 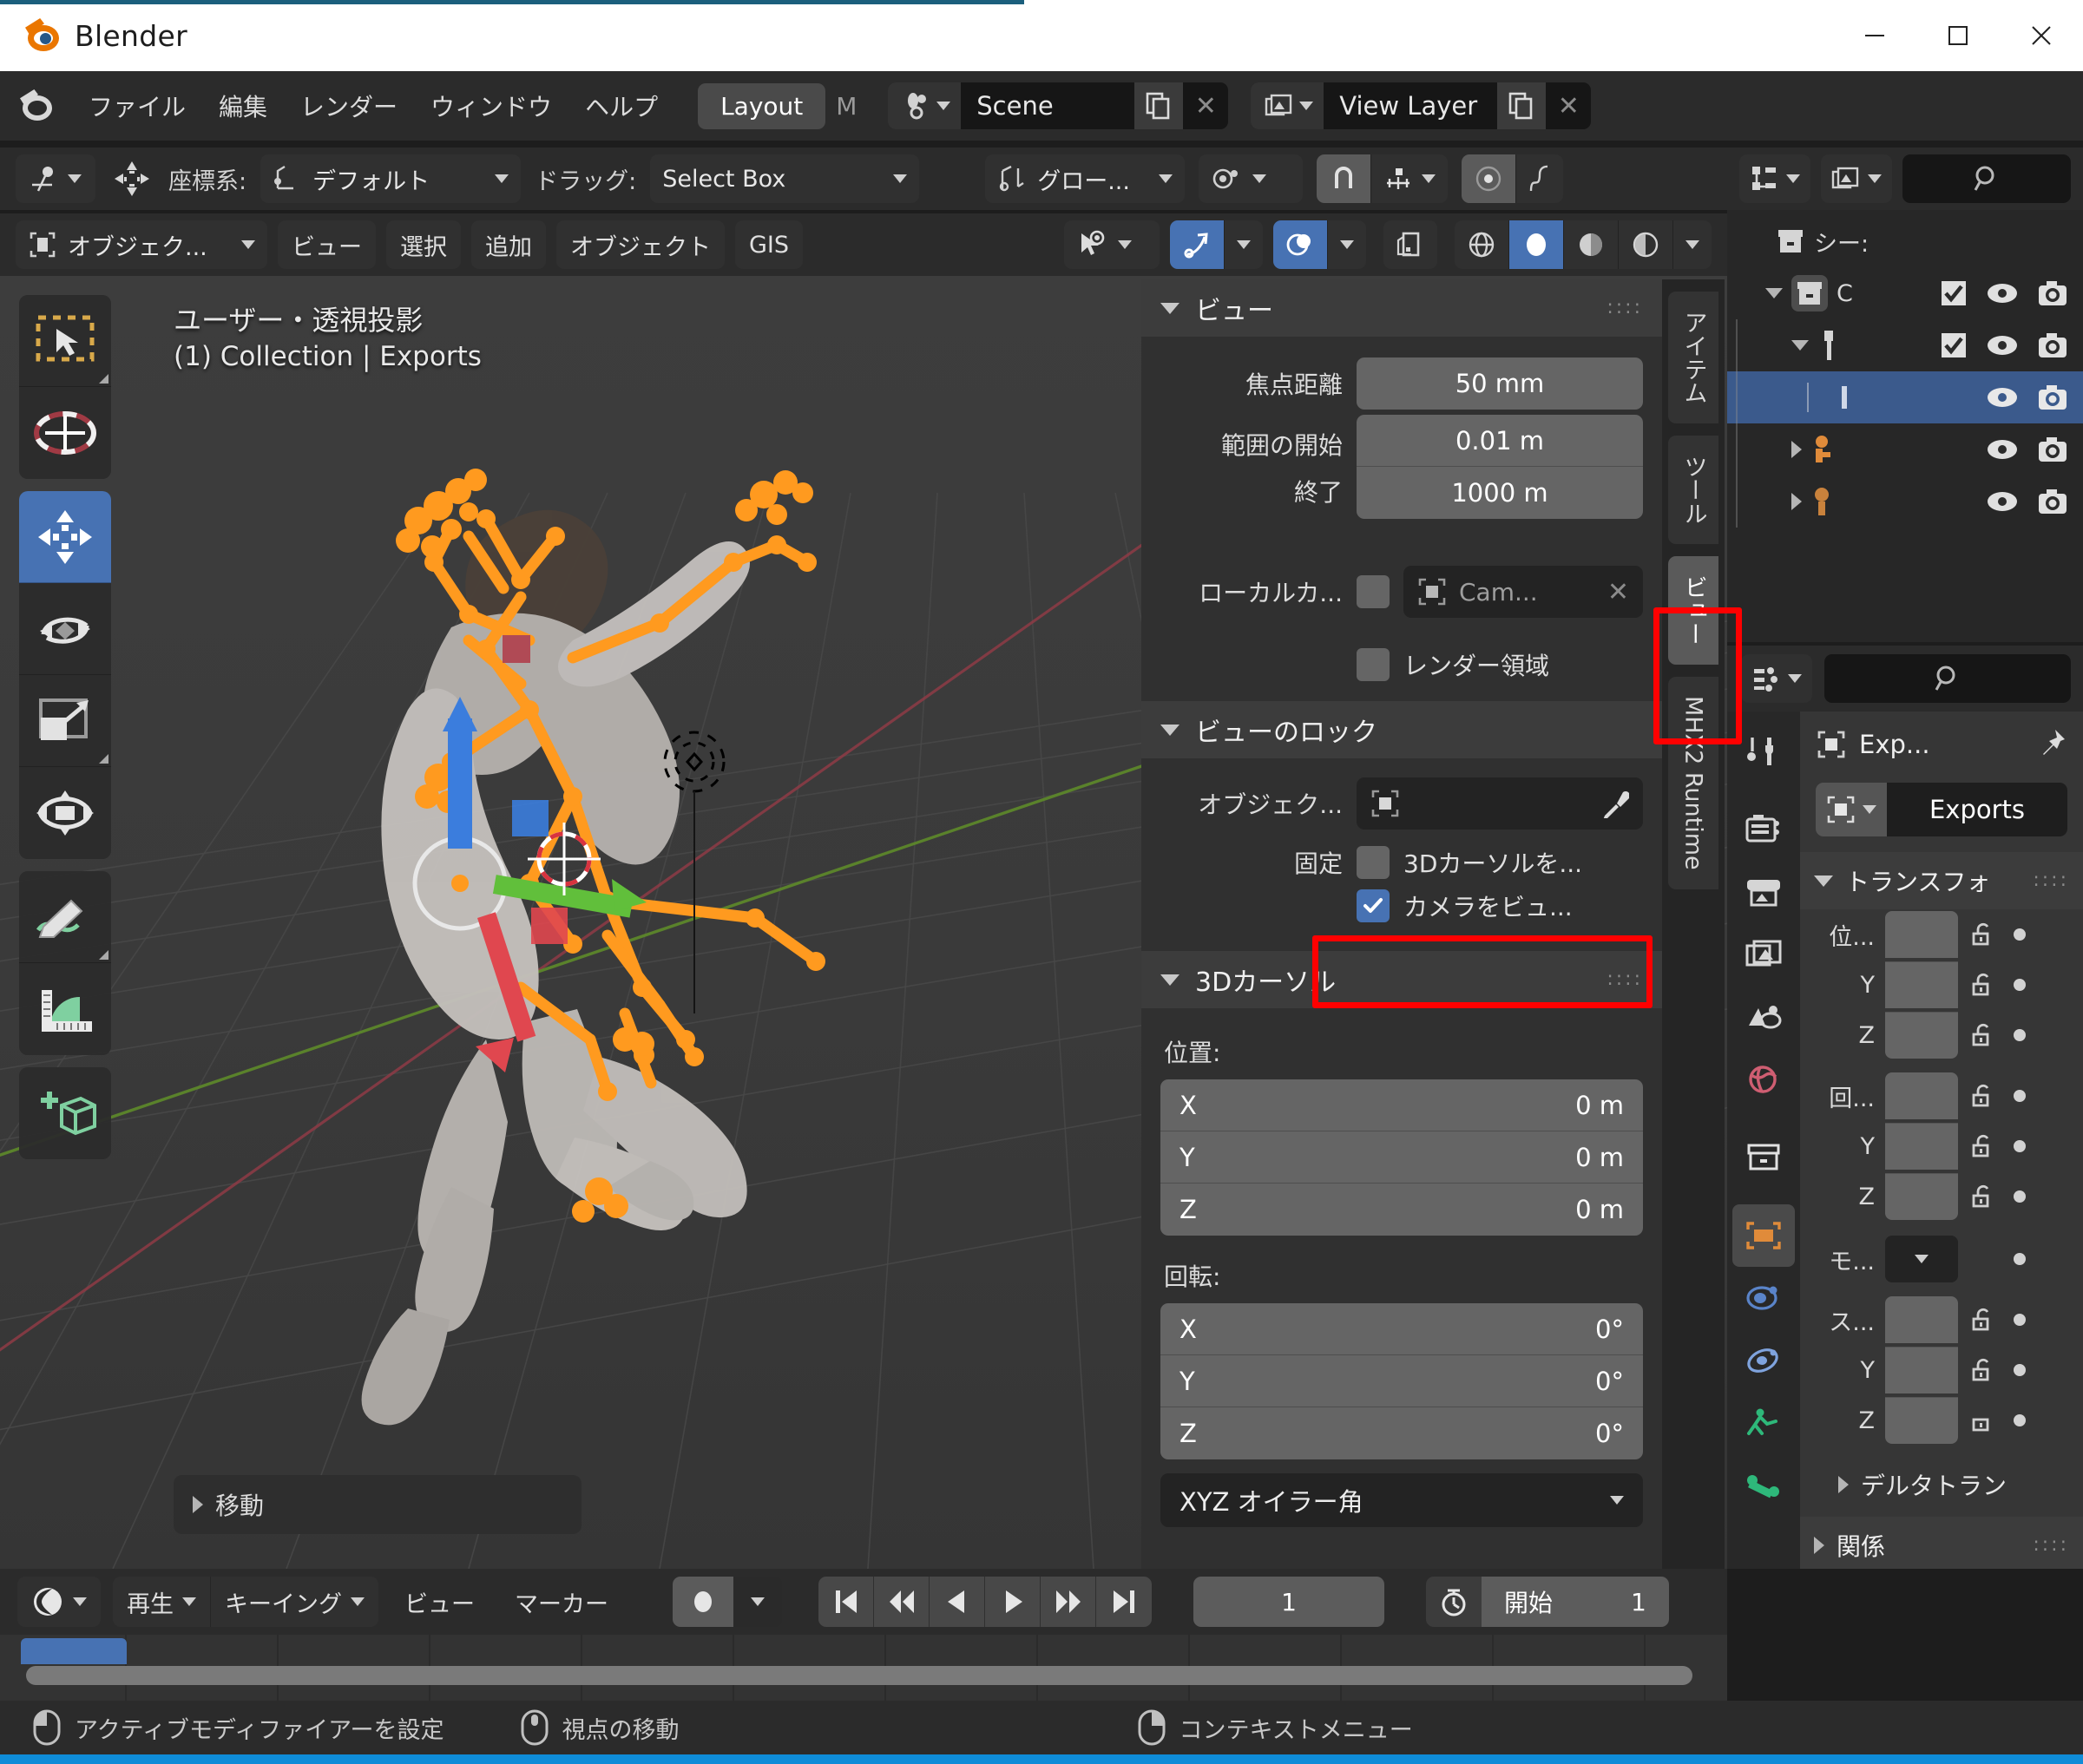 I want to click on use-preview-range-button, so click(x=1454, y=1602).